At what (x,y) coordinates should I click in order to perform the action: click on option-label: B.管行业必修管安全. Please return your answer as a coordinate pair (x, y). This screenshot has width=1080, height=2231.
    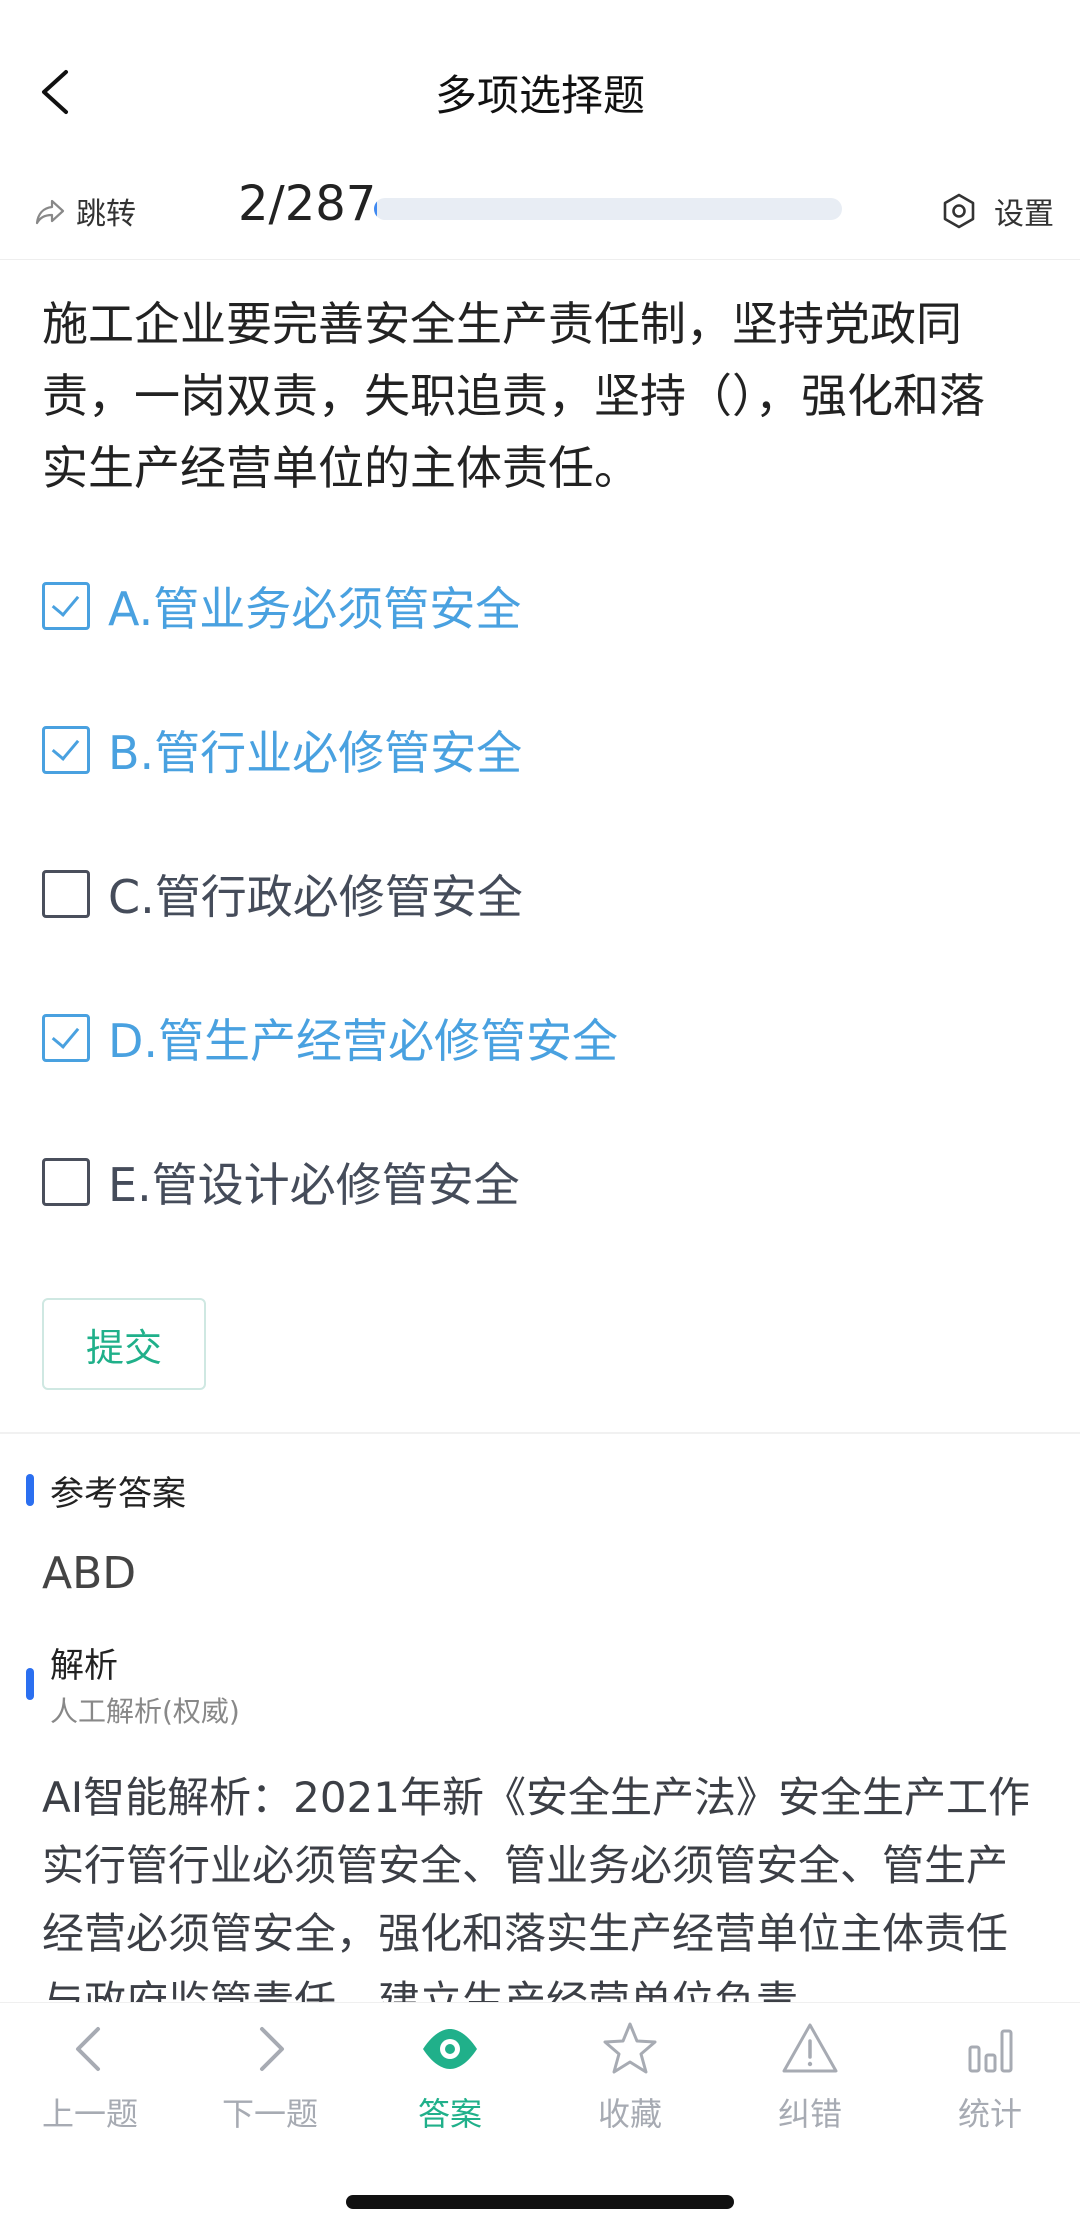
    Looking at the image, I should click on (315, 753).